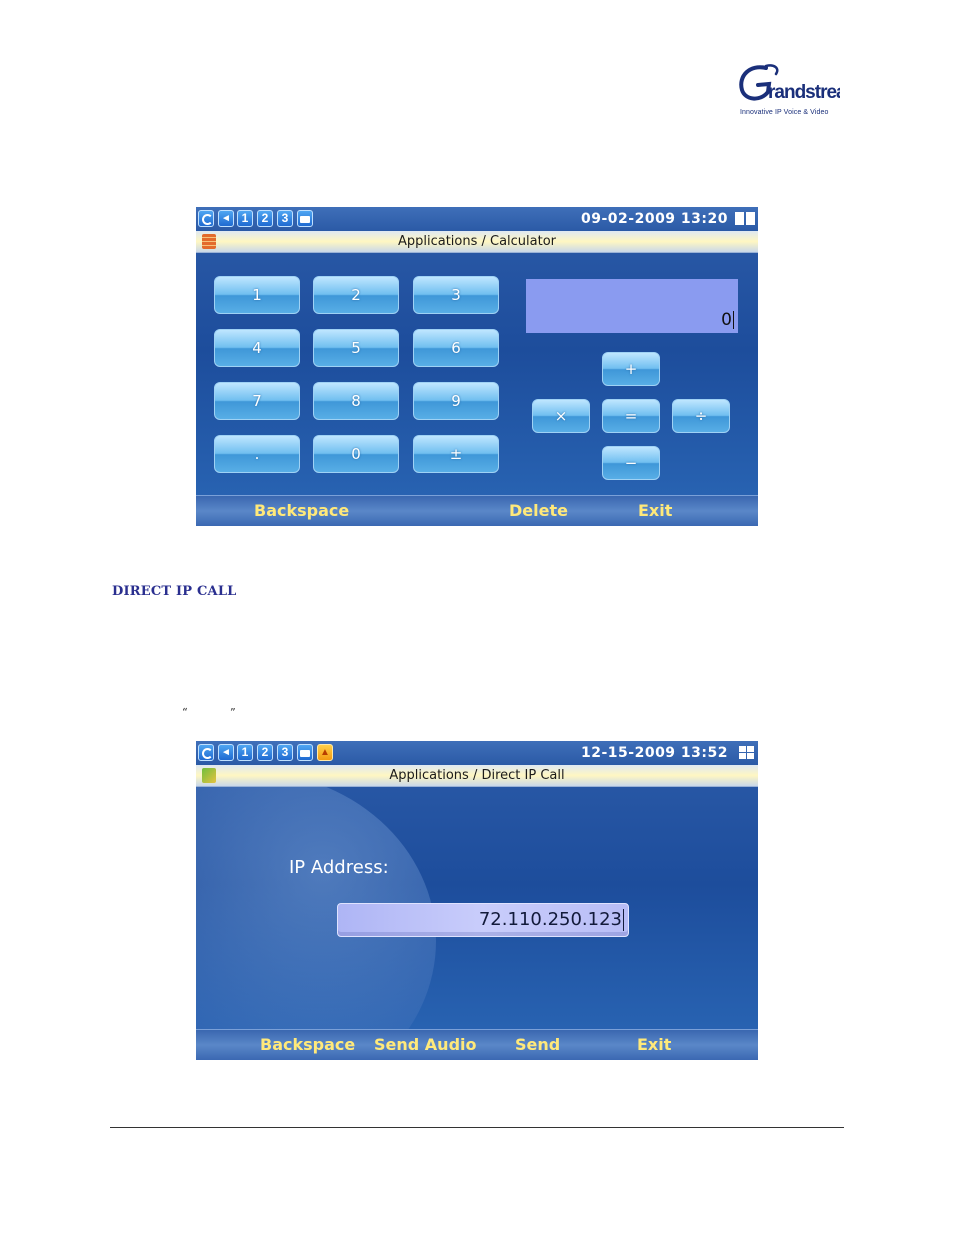 The height and width of the screenshot is (1235, 954). What do you see at coordinates (631, 369) in the screenshot?
I see `key-add: +` at bounding box center [631, 369].